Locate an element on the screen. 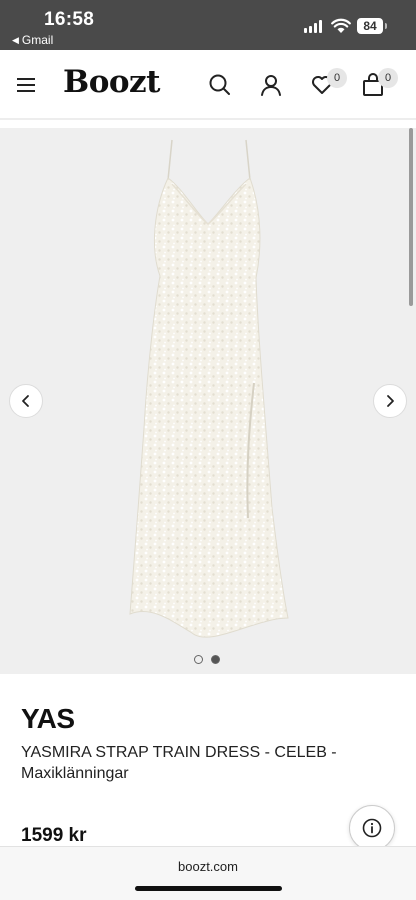  status-bar: 16:58 ◀ Gmail 84 is located at coordinates (208, 25).